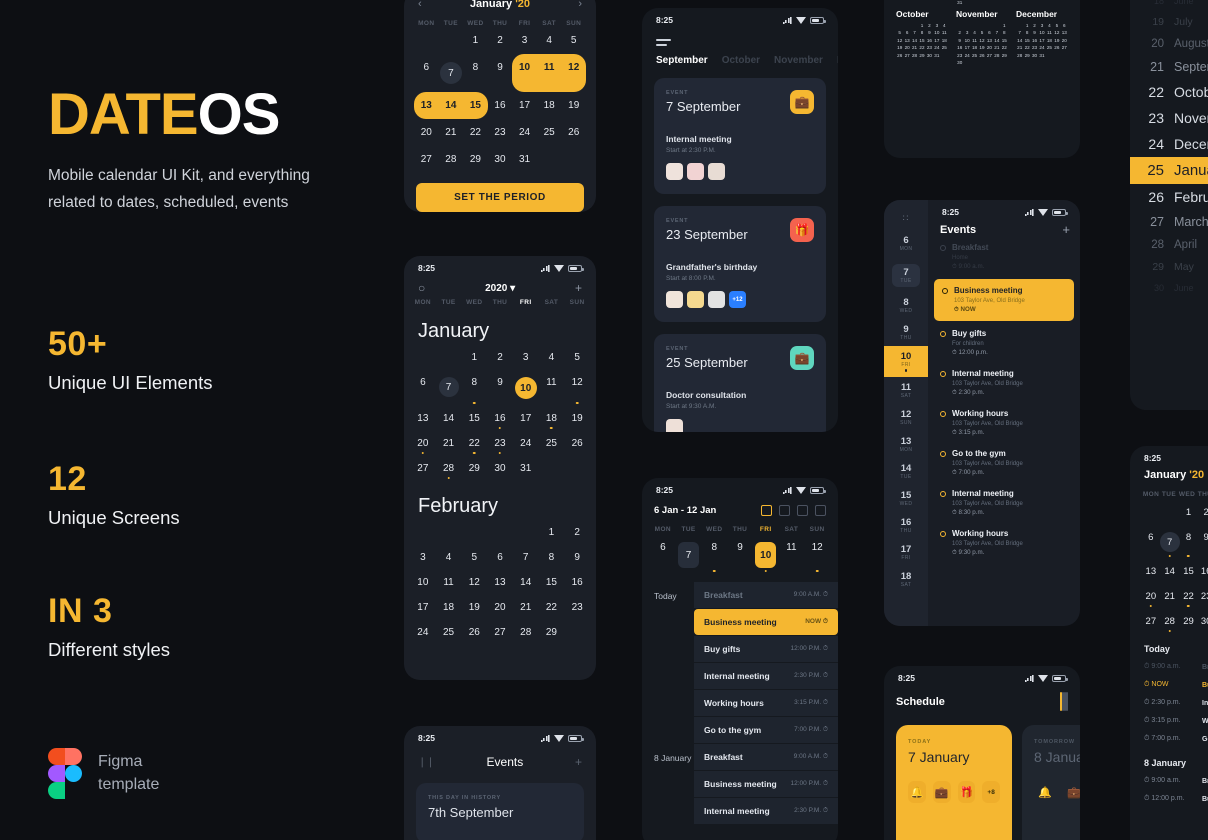  I want to click on rail-day: 17 FRI, so click(906, 552).